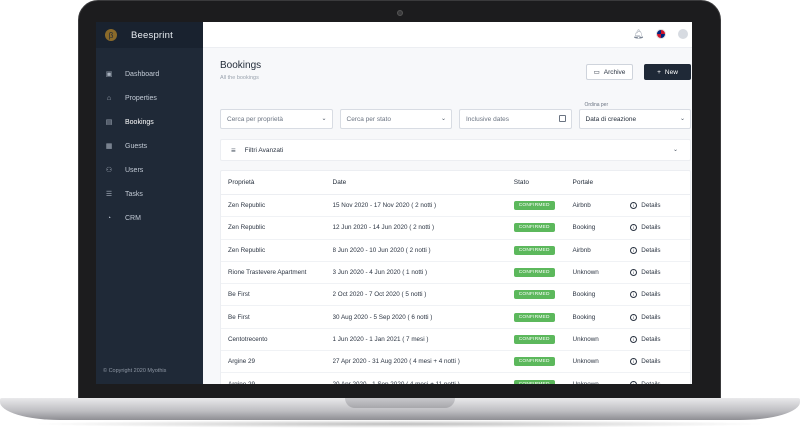 The width and height of the screenshot is (800, 434). Describe the element at coordinates (109, 194) in the screenshot. I see `clipboard-icon: ☰` at that location.